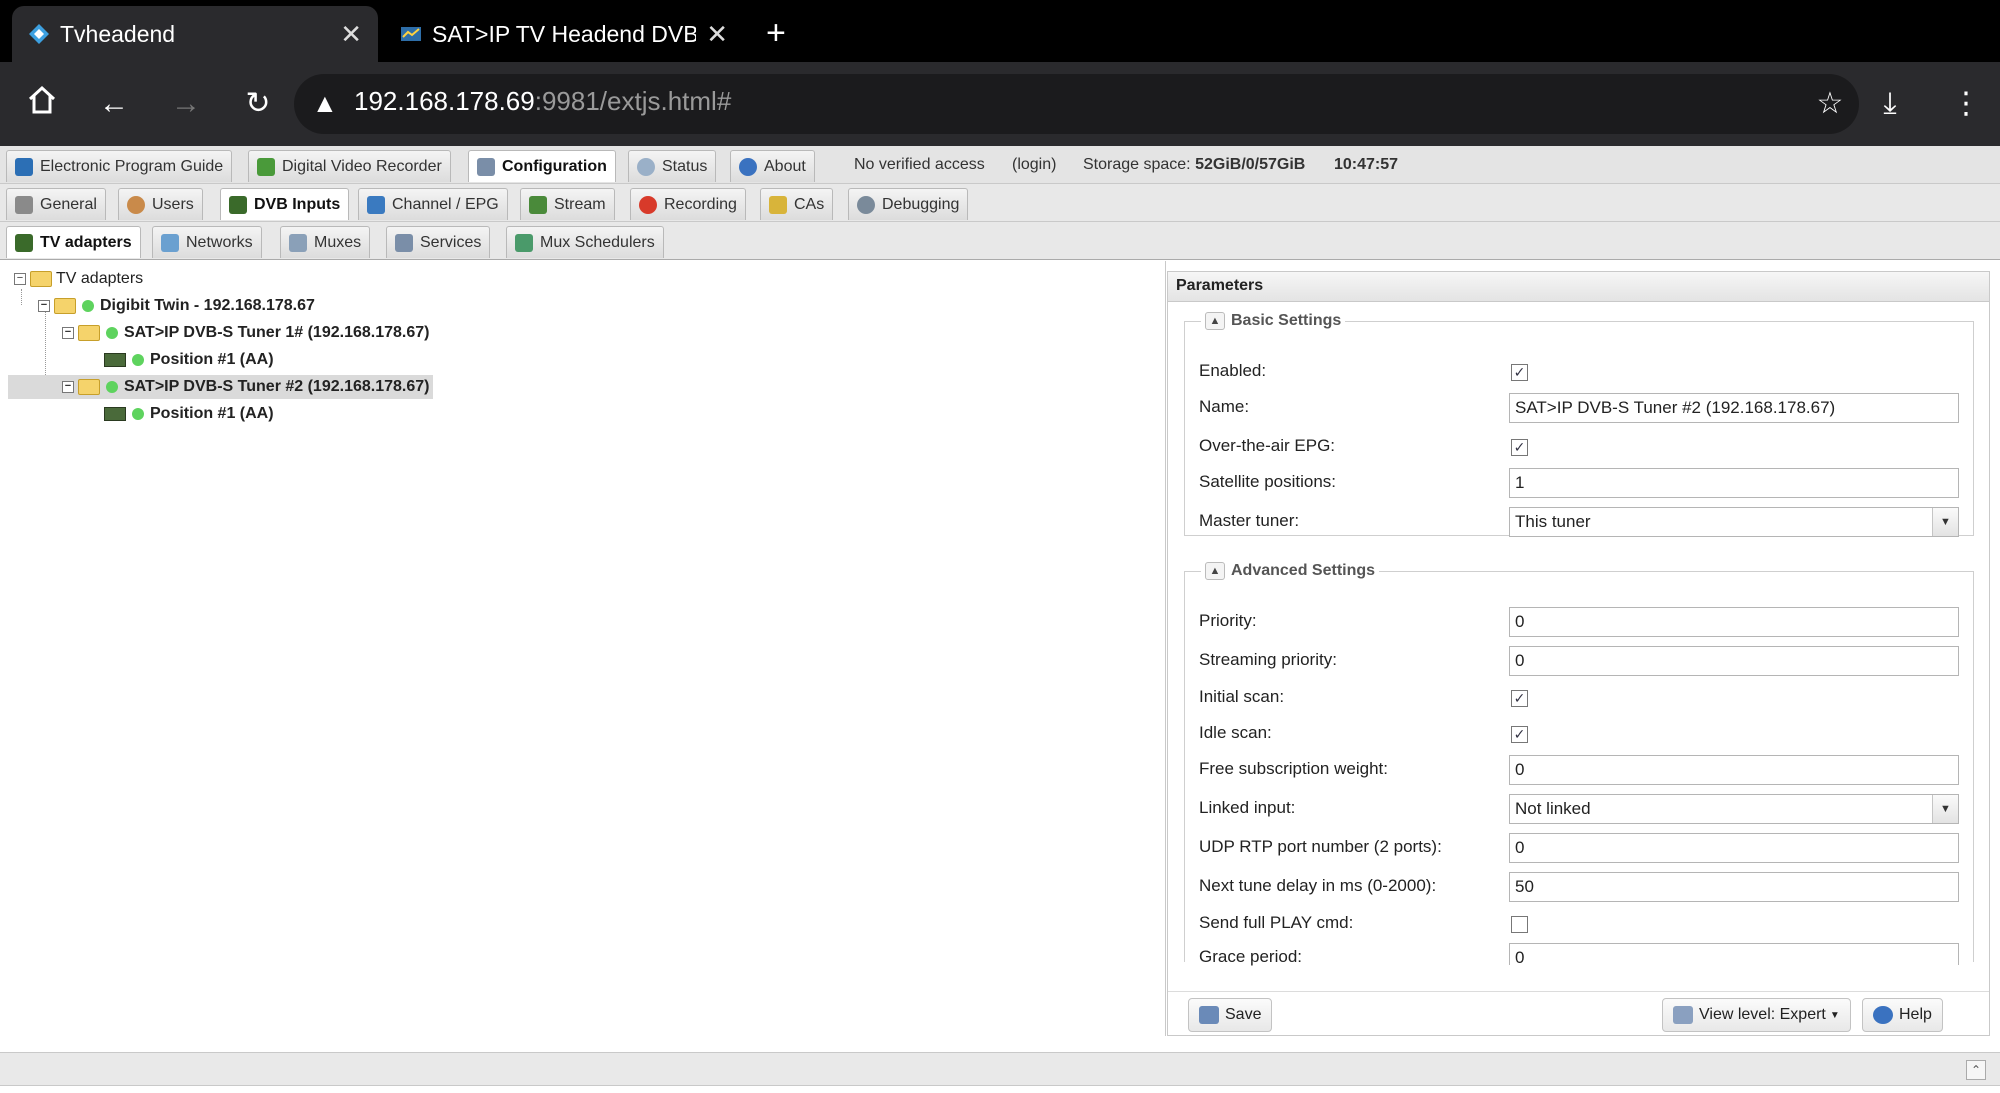 The width and height of the screenshot is (2000, 1093). I want to click on tab-recording: Recording, so click(688, 204).